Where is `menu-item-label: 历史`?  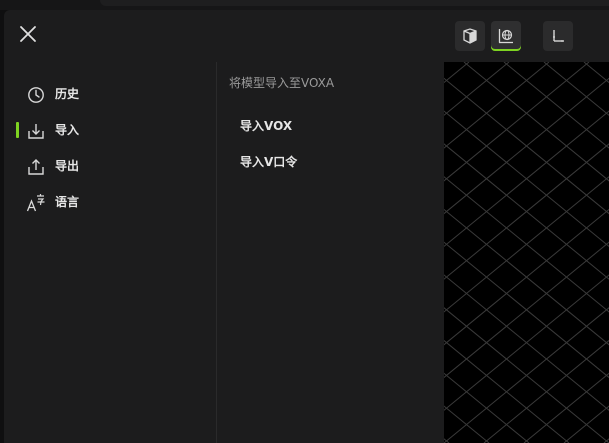 menu-item-label: 历史 is located at coordinates (67, 94).